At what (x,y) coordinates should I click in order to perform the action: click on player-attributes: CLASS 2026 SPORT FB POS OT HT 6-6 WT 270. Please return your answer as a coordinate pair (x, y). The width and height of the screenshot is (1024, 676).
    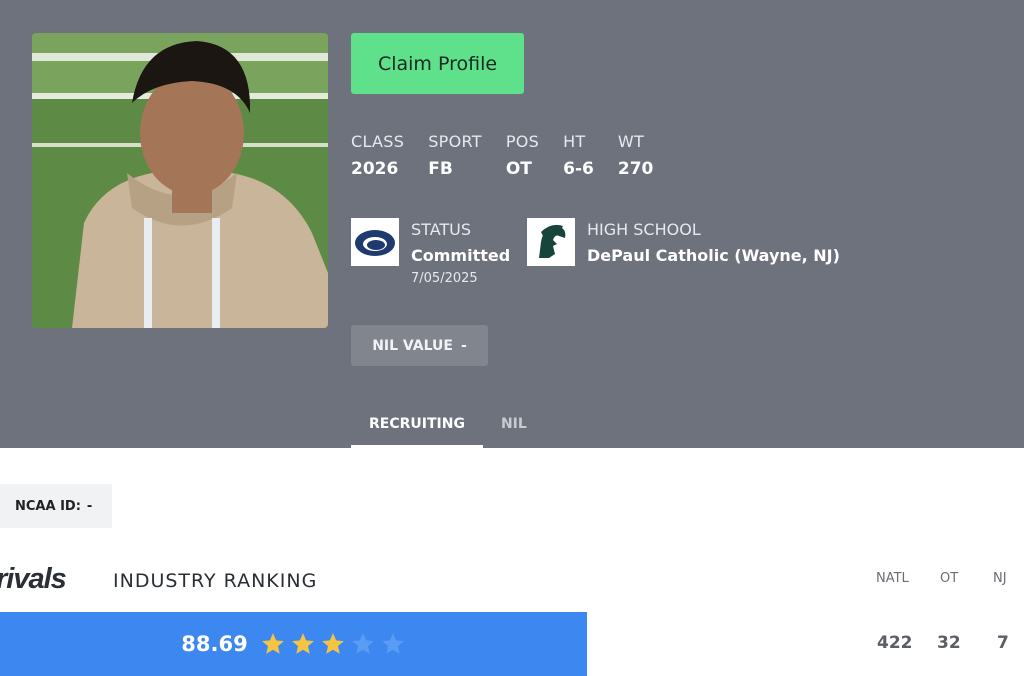
    Looking at the image, I should click on (514, 155).